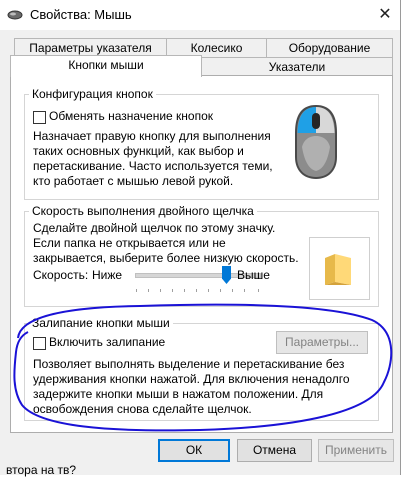 The height and width of the screenshot is (477, 403). What do you see at coordinates (200, 15) in the screenshot?
I see `title-bar: Свойства: Мышь ✕` at bounding box center [200, 15].